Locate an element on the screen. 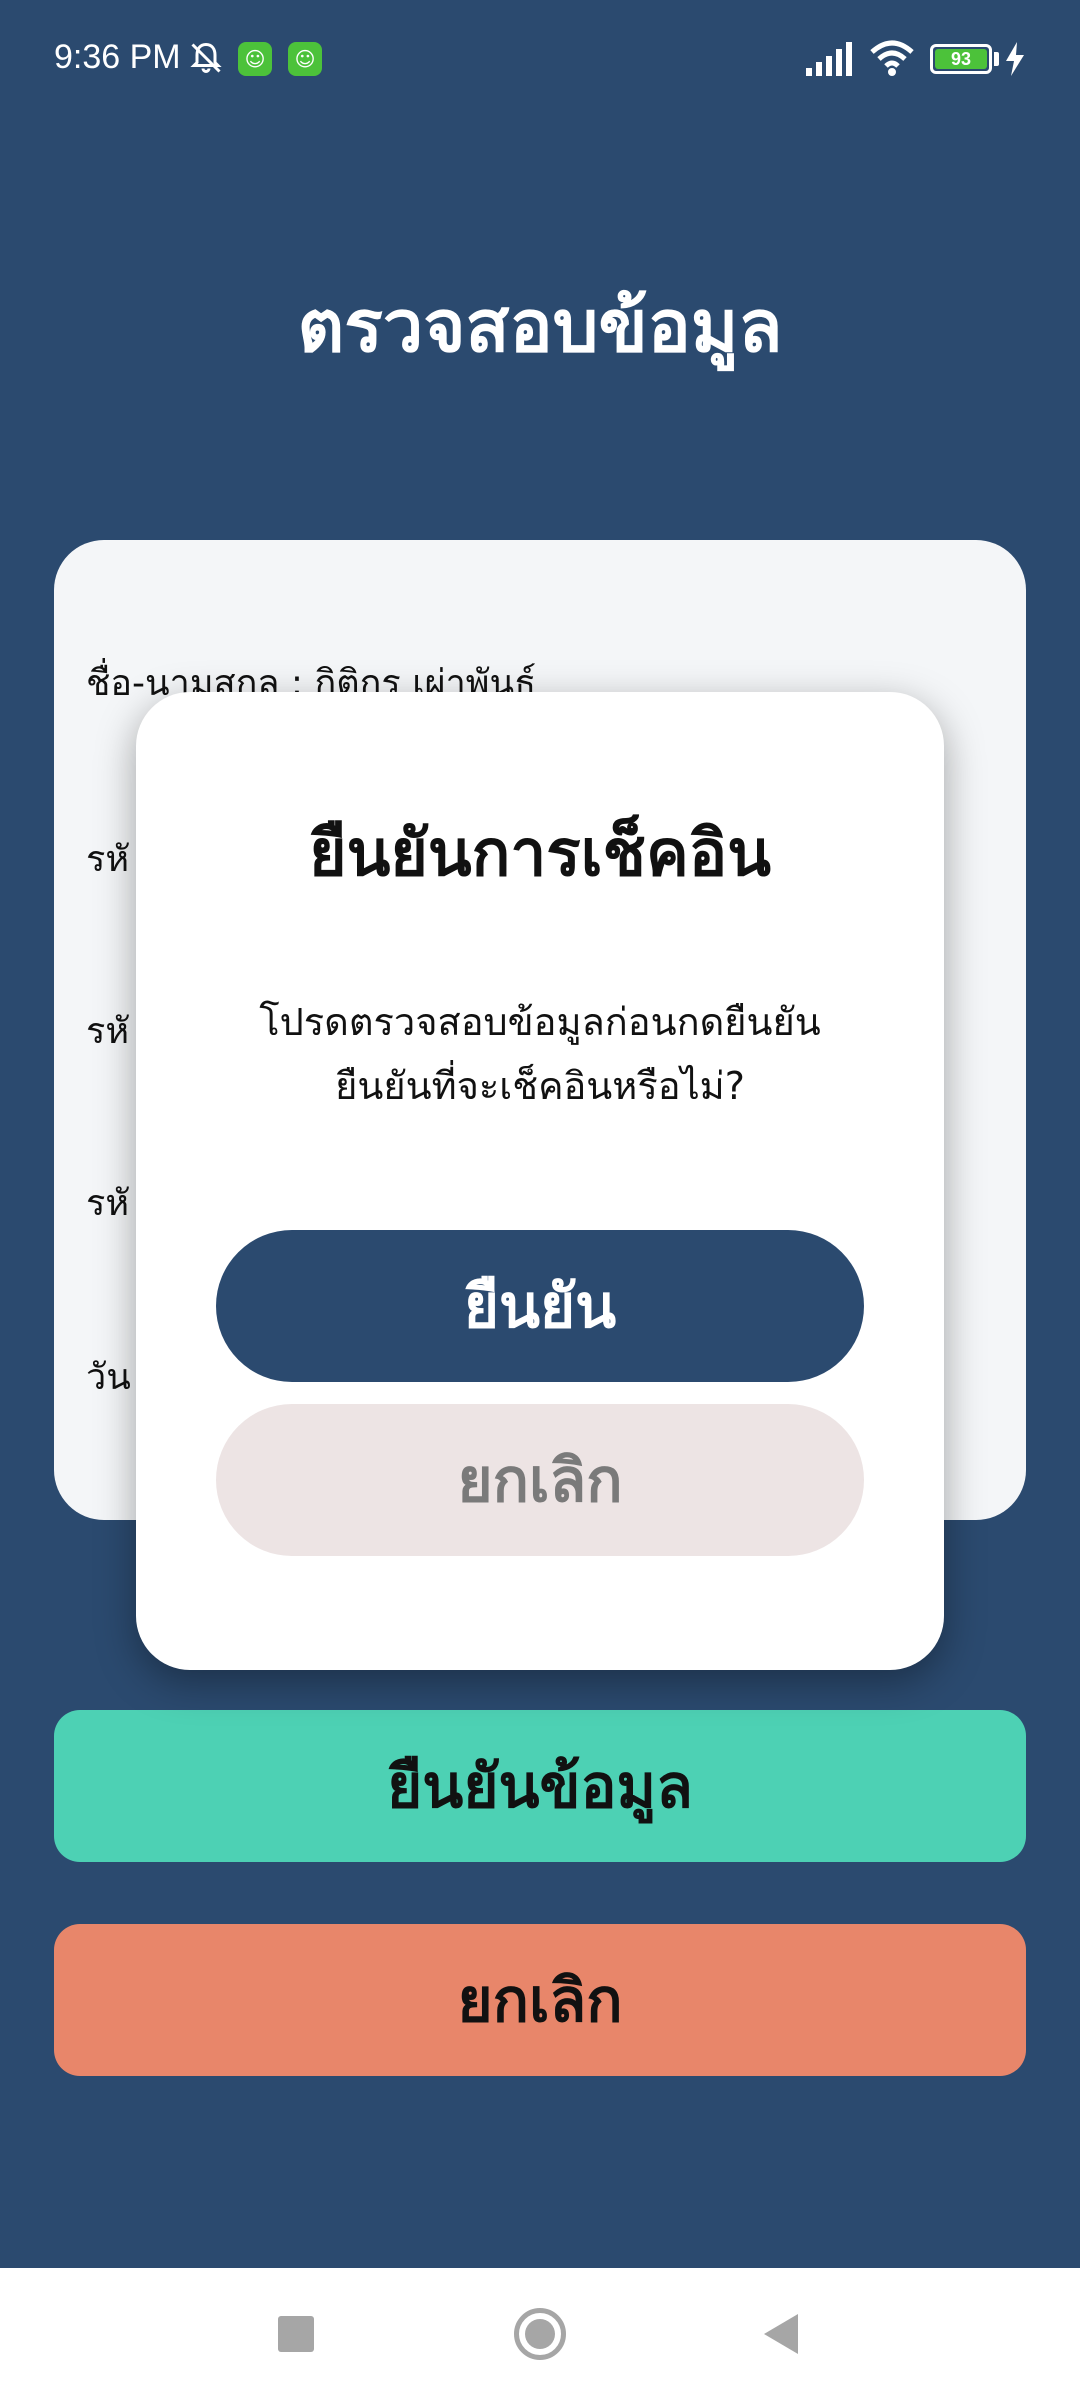 The width and height of the screenshot is (1080, 2400). signal-icon is located at coordinates (829, 59).